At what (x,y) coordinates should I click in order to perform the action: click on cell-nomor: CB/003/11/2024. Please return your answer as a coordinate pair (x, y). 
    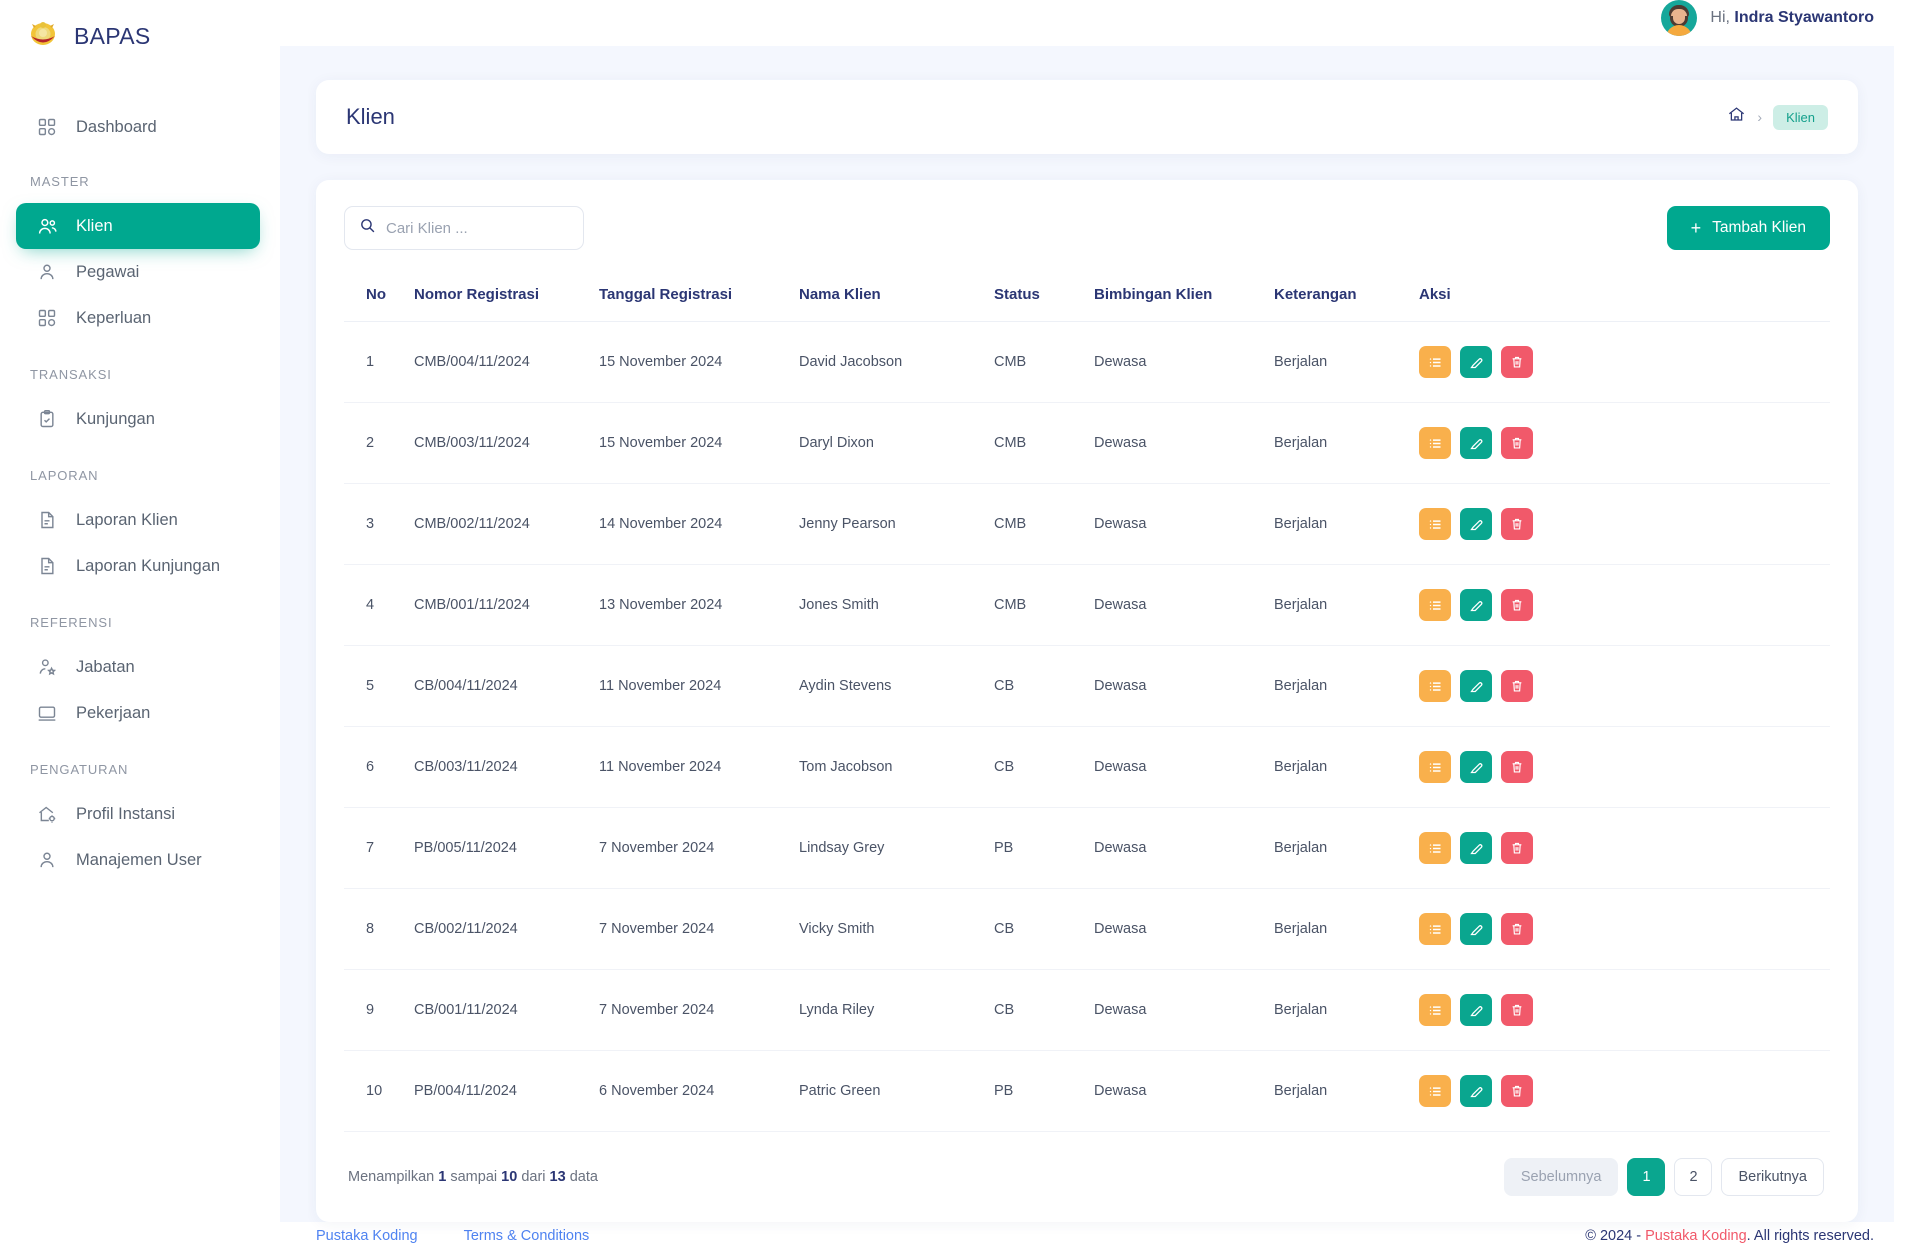
    Looking at the image, I should click on (506, 767).